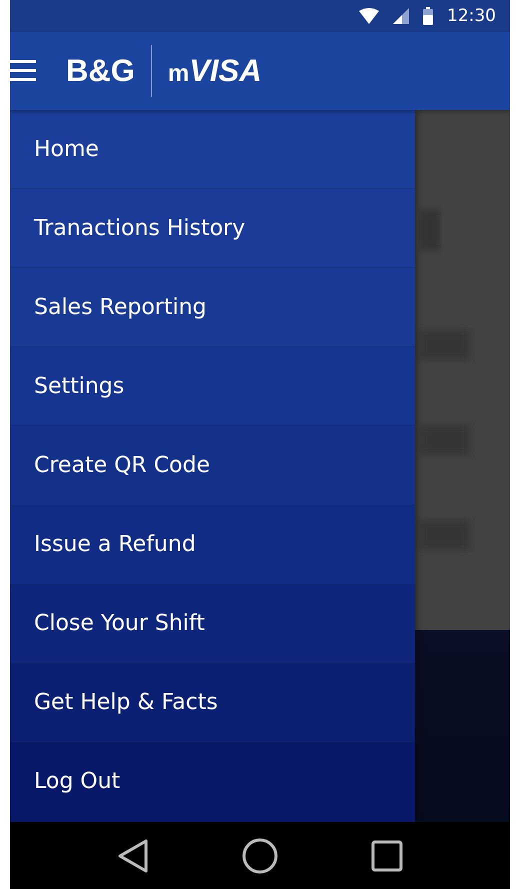 This screenshot has width=520, height=889. I want to click on drawer-item: Get Help & Facts, so click(212, 703).